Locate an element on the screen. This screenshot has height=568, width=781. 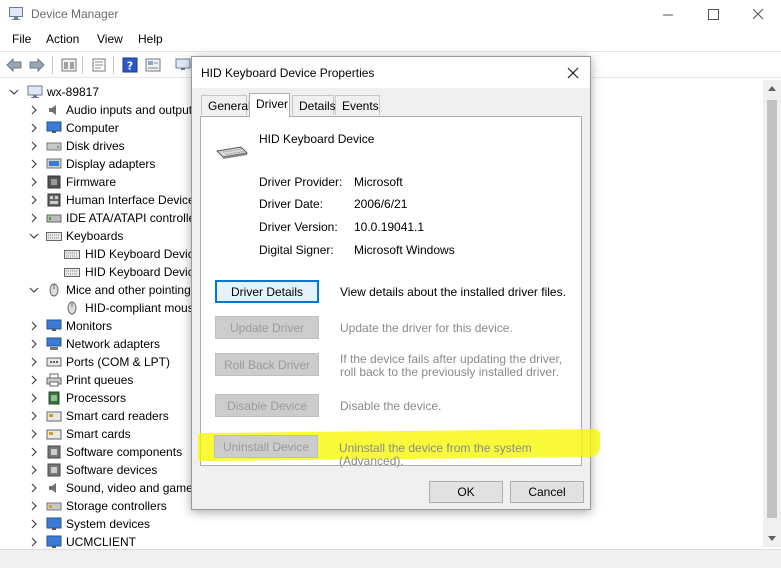
driver-version-label: Driver Version: is located at coordinates (298, 227).